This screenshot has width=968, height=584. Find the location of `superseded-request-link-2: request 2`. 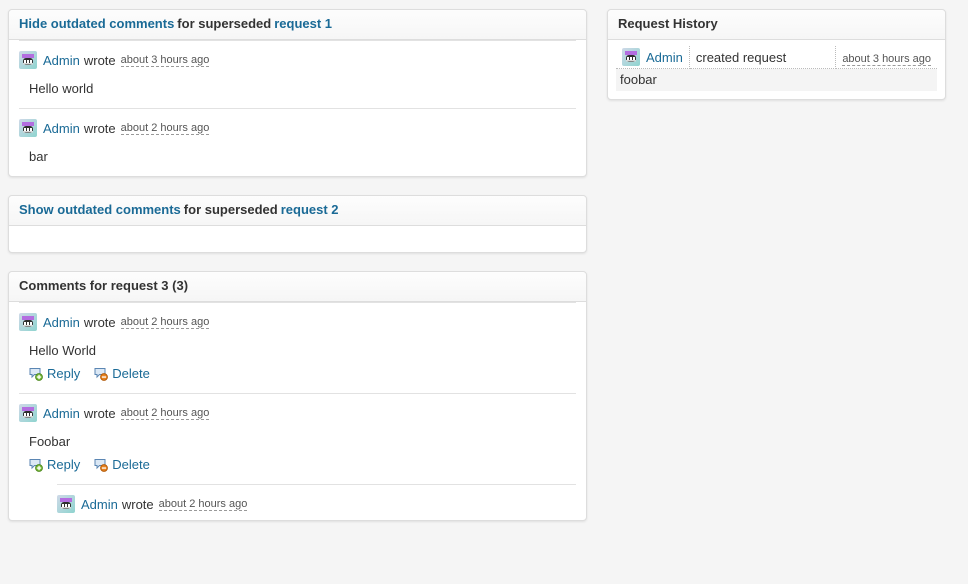

superseded-request-link-2: request 2 is located at coordinates (310, 209).